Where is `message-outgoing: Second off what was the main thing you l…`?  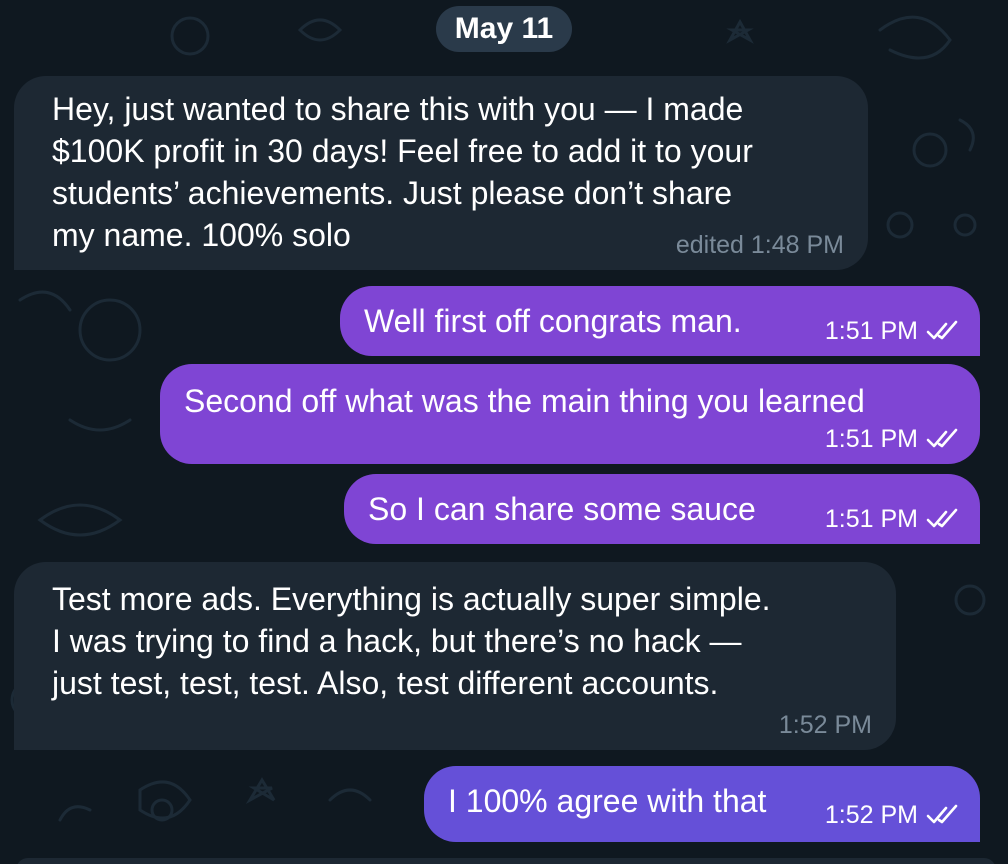
message-outgoing: Second off what was the main thing you l… is located at coordinates (570, 414).